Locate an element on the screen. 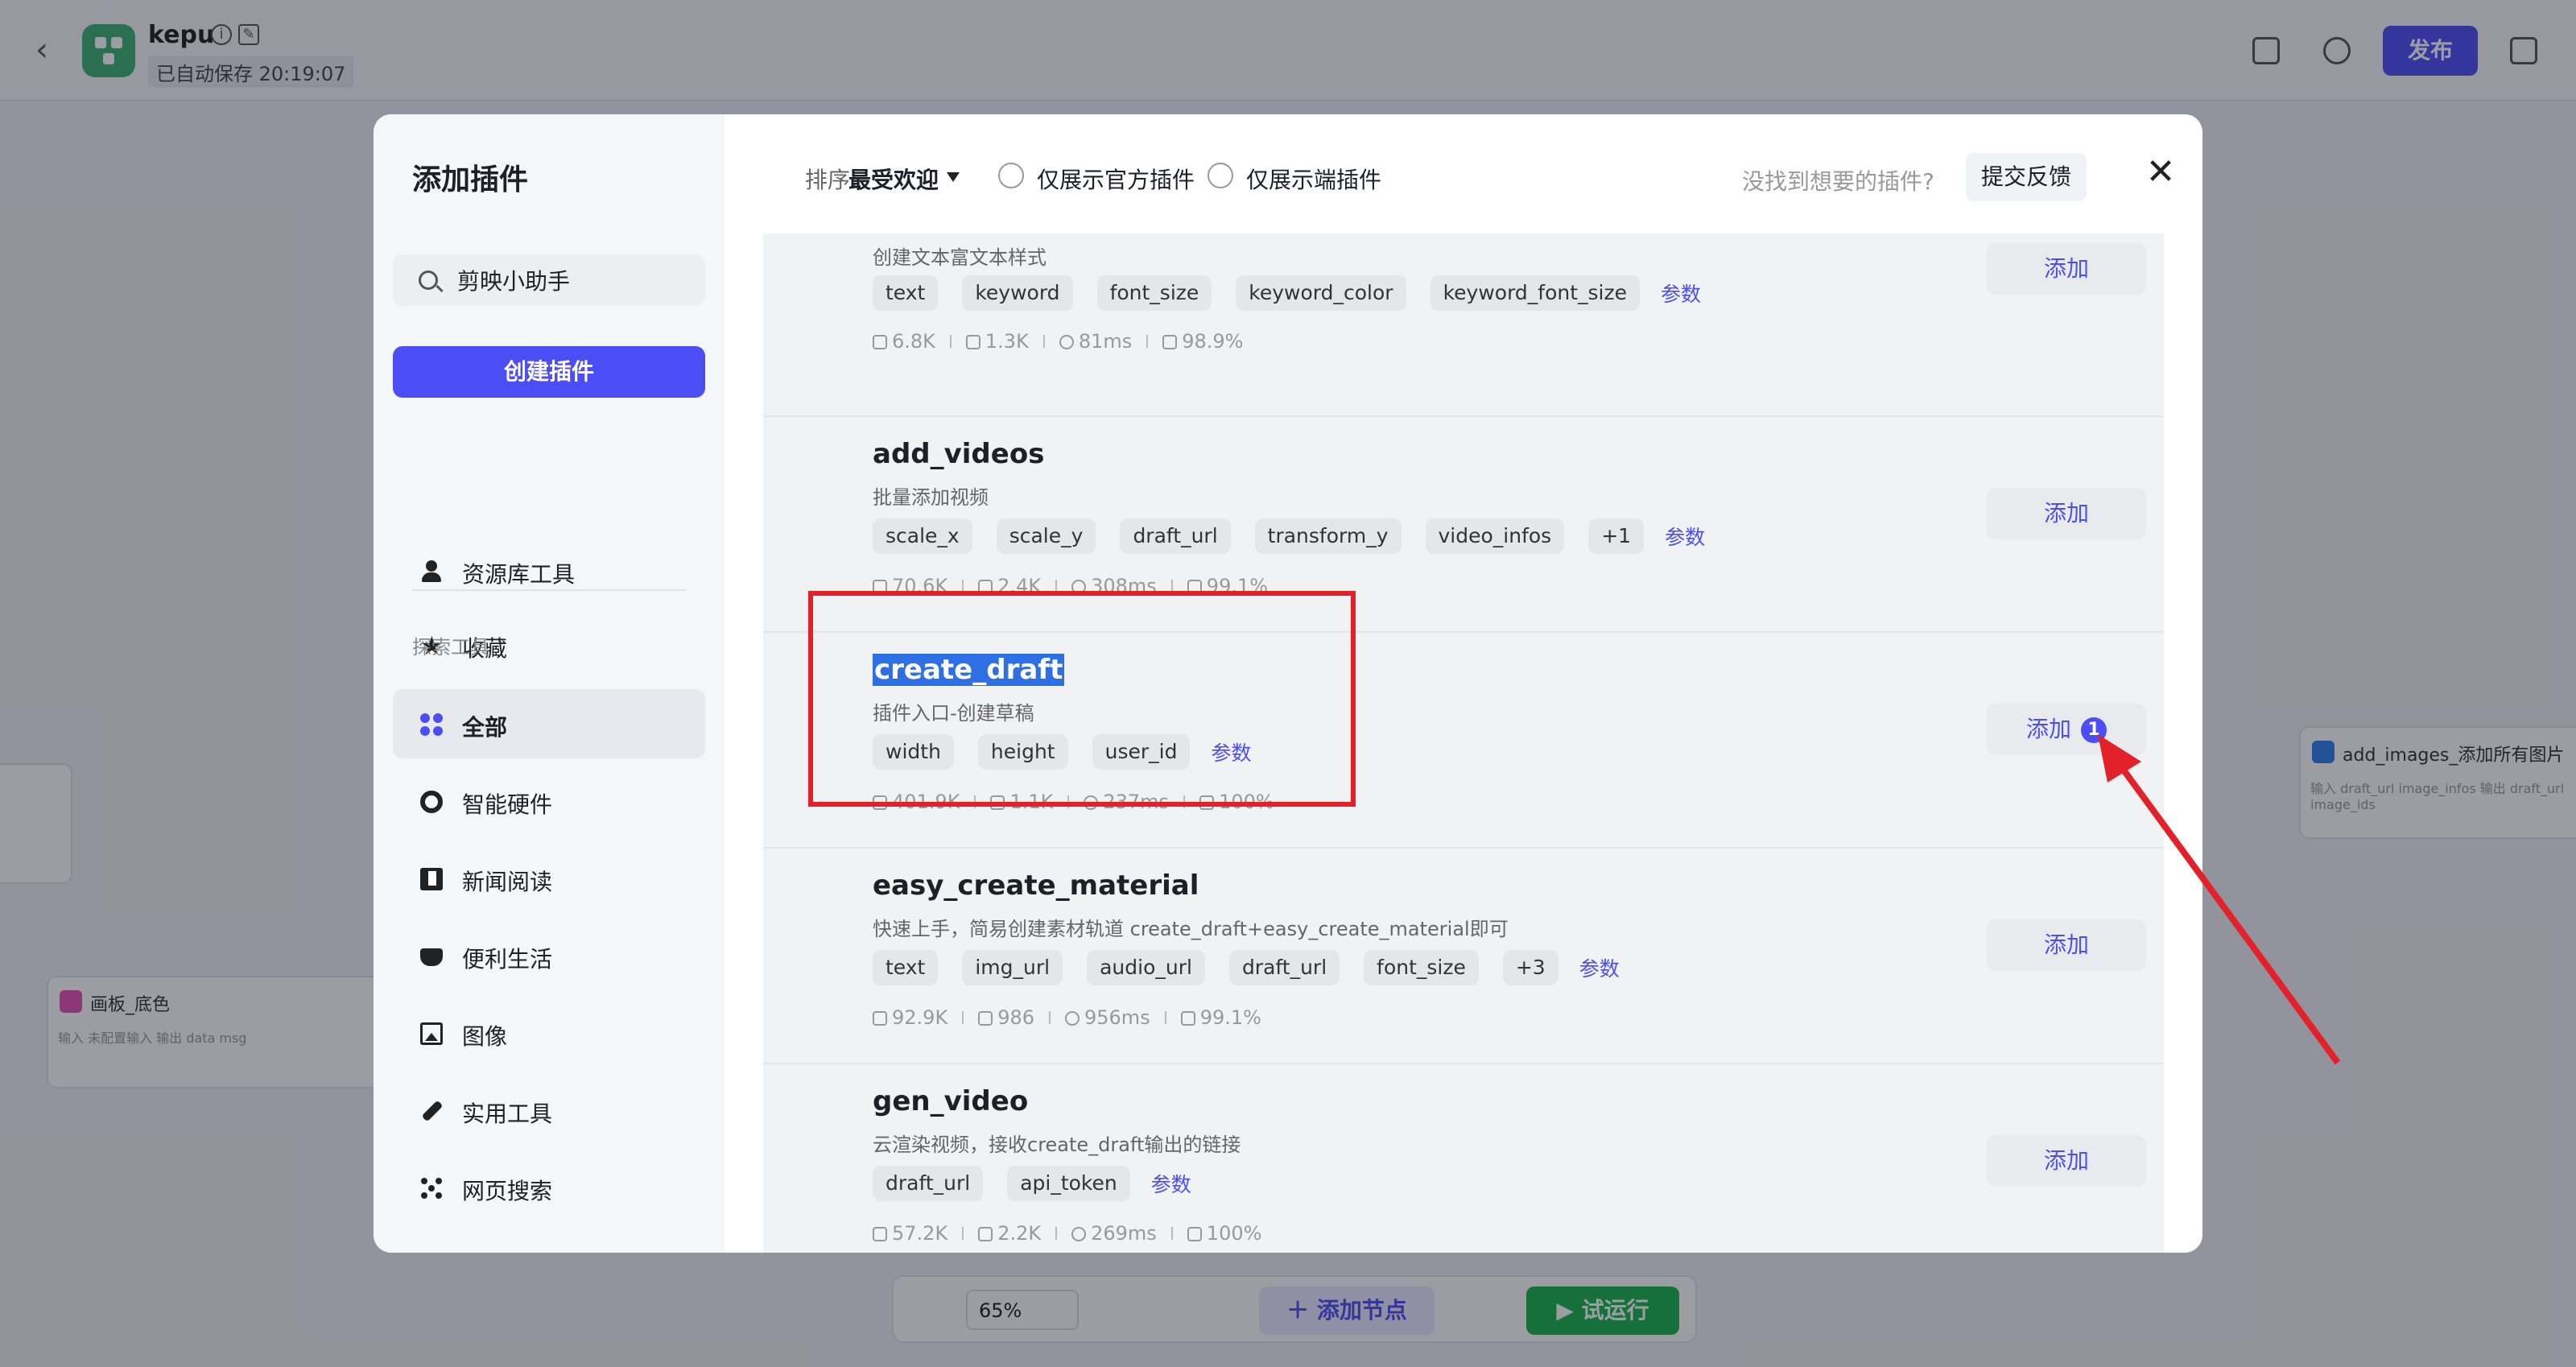 This screenshot has width=2576, height=1367. stat-success: 98.9% is located at coordinates (1213, 341).